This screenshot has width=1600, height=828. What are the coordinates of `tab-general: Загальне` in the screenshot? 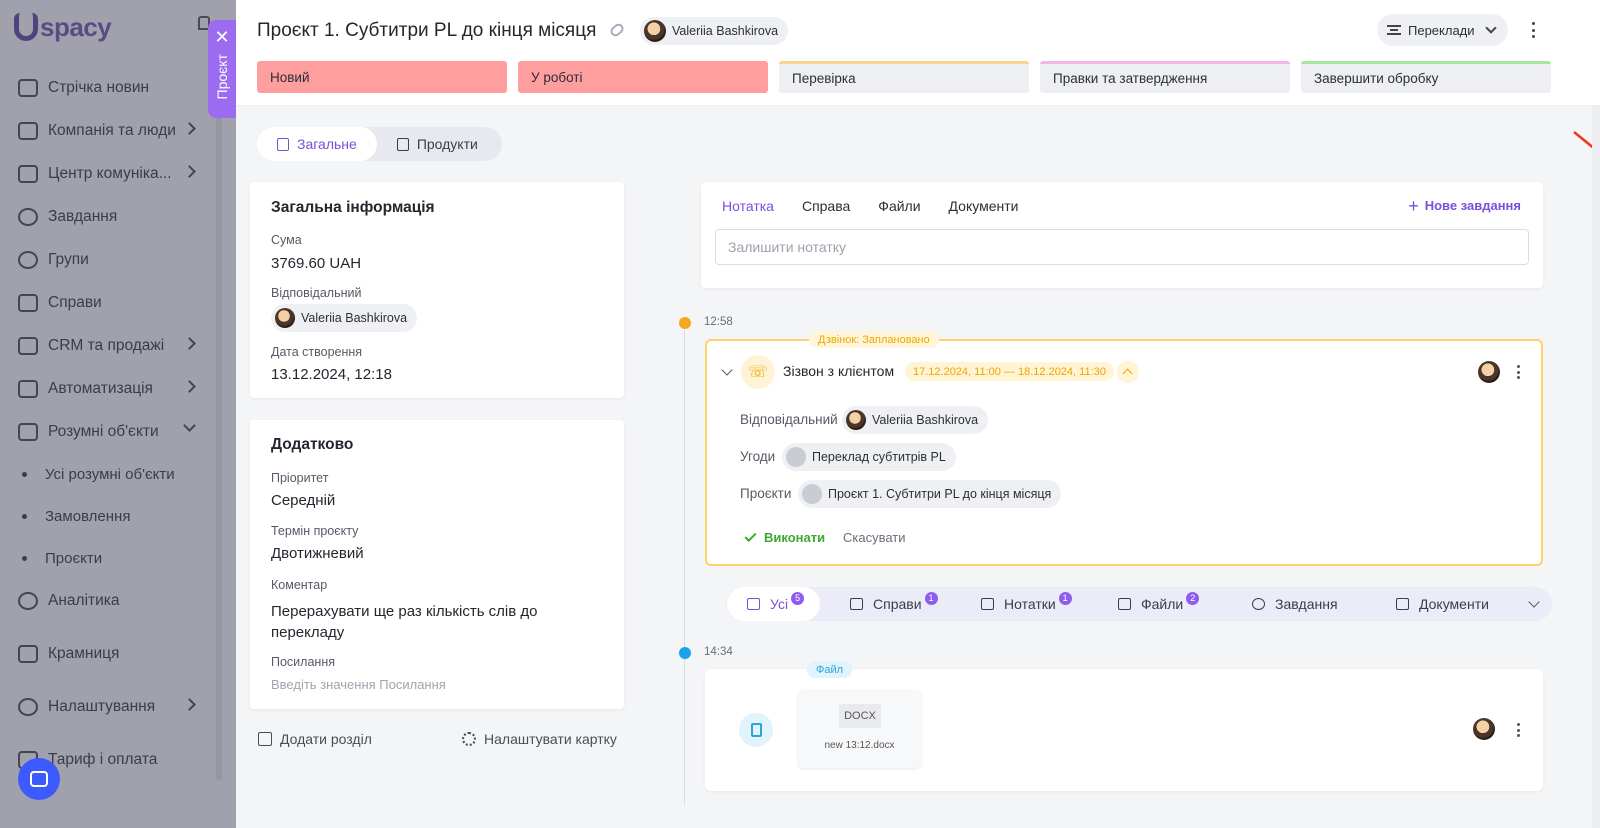 It's located at (317, 144).